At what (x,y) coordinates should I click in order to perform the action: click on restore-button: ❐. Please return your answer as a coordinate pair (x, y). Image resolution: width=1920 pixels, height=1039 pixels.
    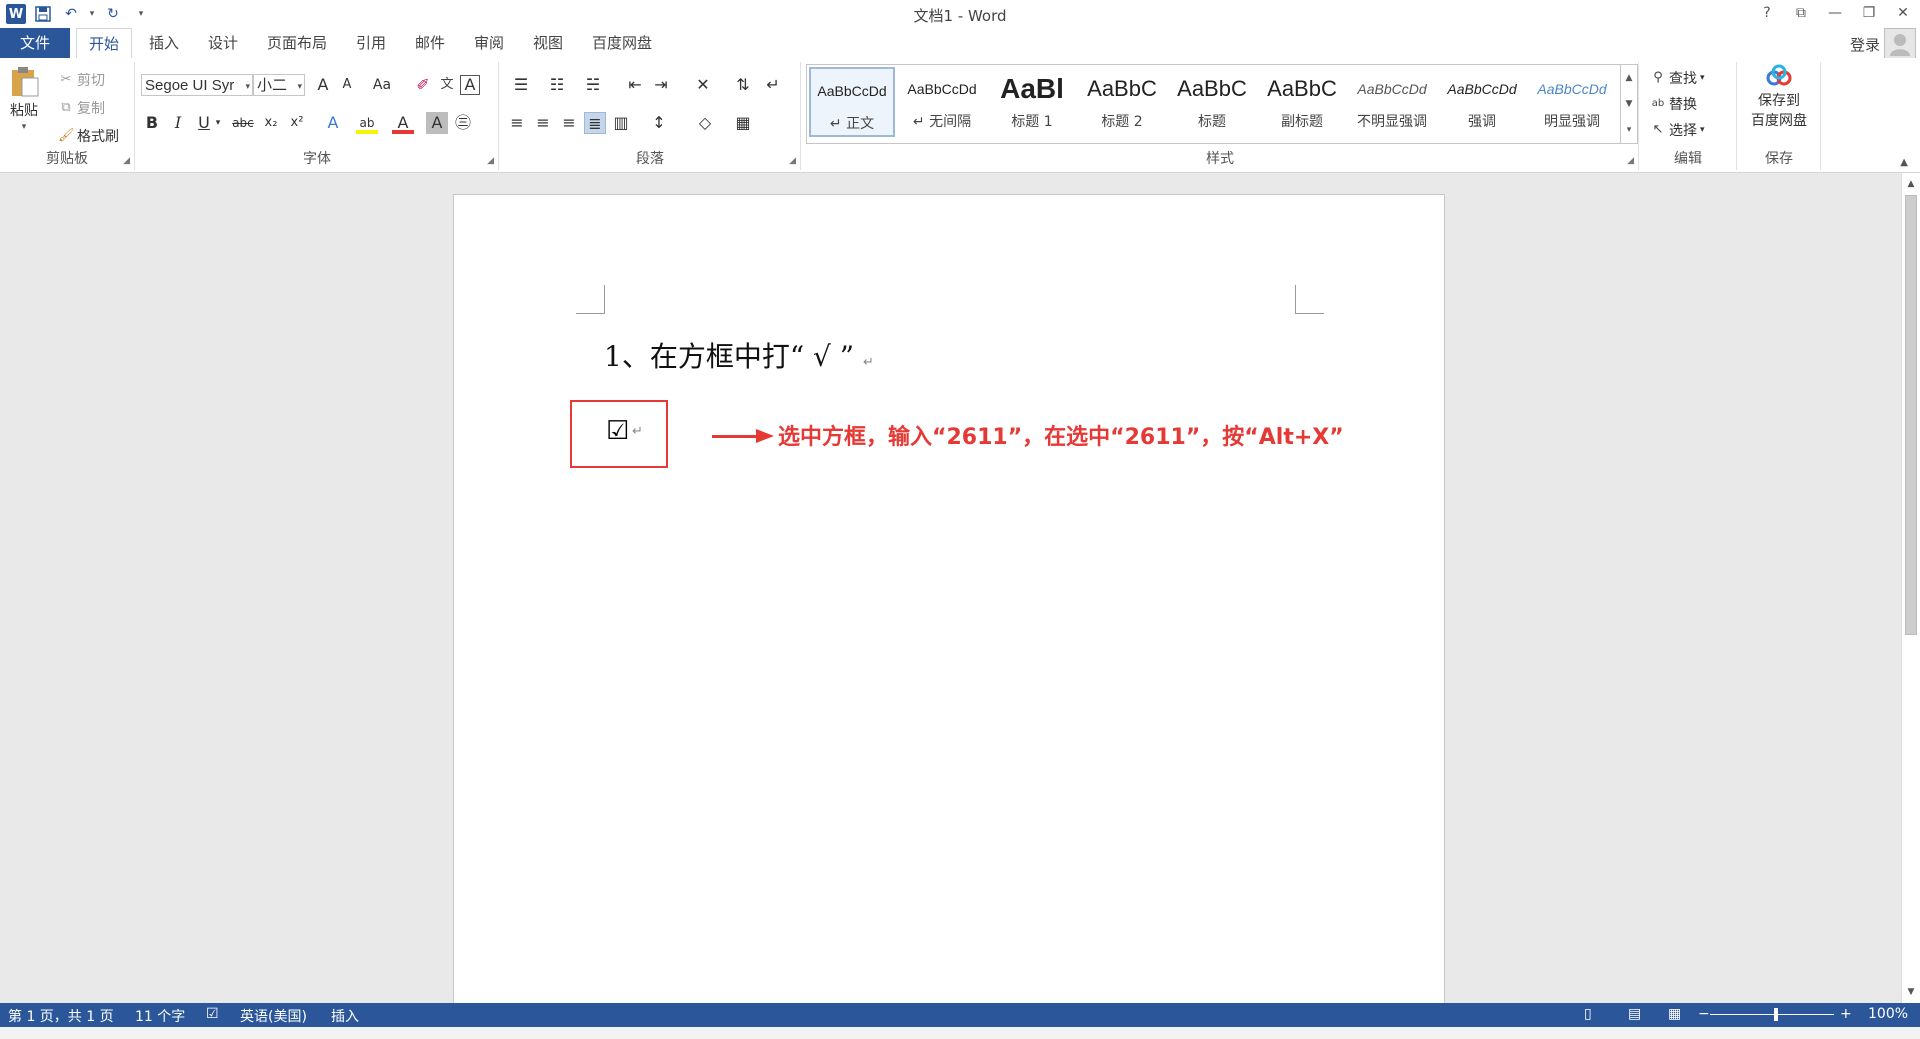
    Looking at the image, I should click on (1869, 13).